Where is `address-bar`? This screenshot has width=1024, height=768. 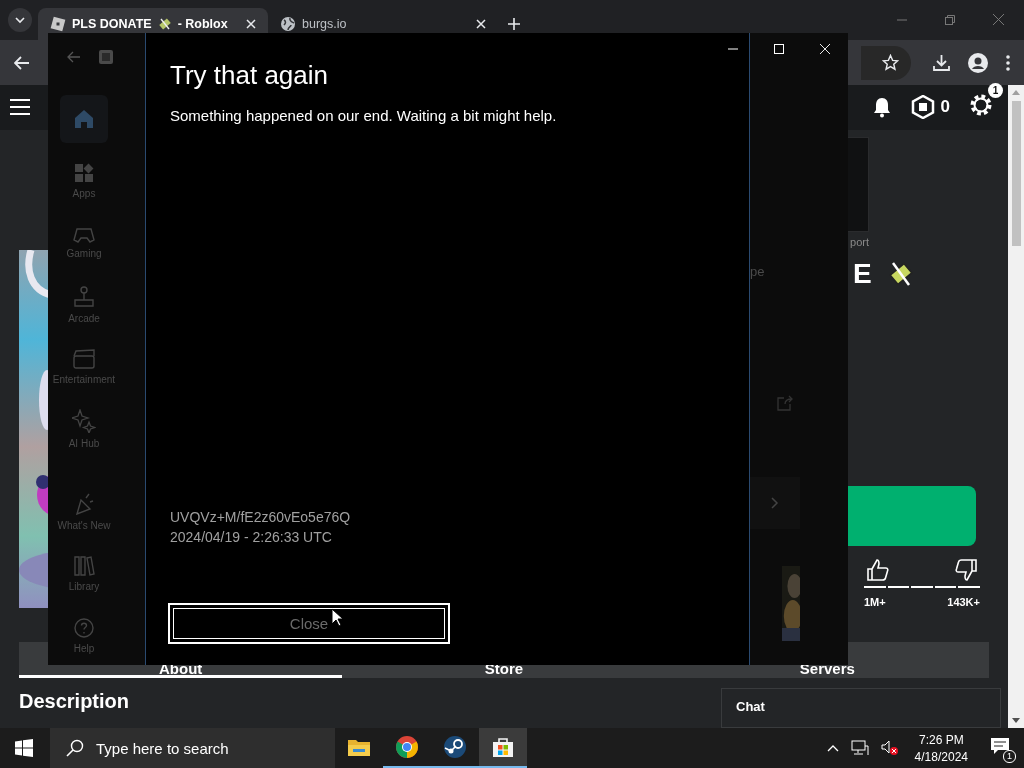 address-bar is located at coordinates (886, 62).